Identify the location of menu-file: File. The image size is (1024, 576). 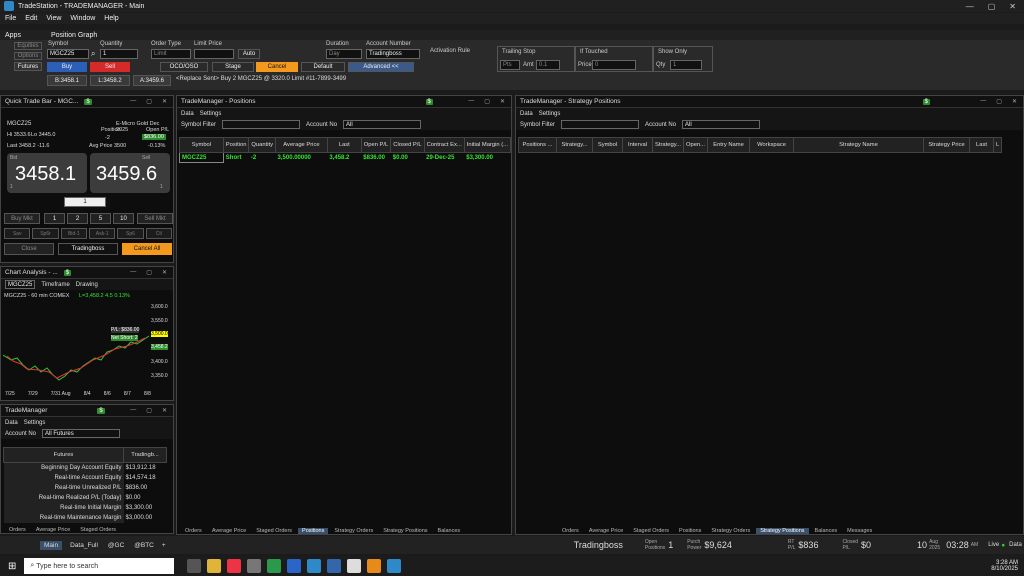
(10, 18).